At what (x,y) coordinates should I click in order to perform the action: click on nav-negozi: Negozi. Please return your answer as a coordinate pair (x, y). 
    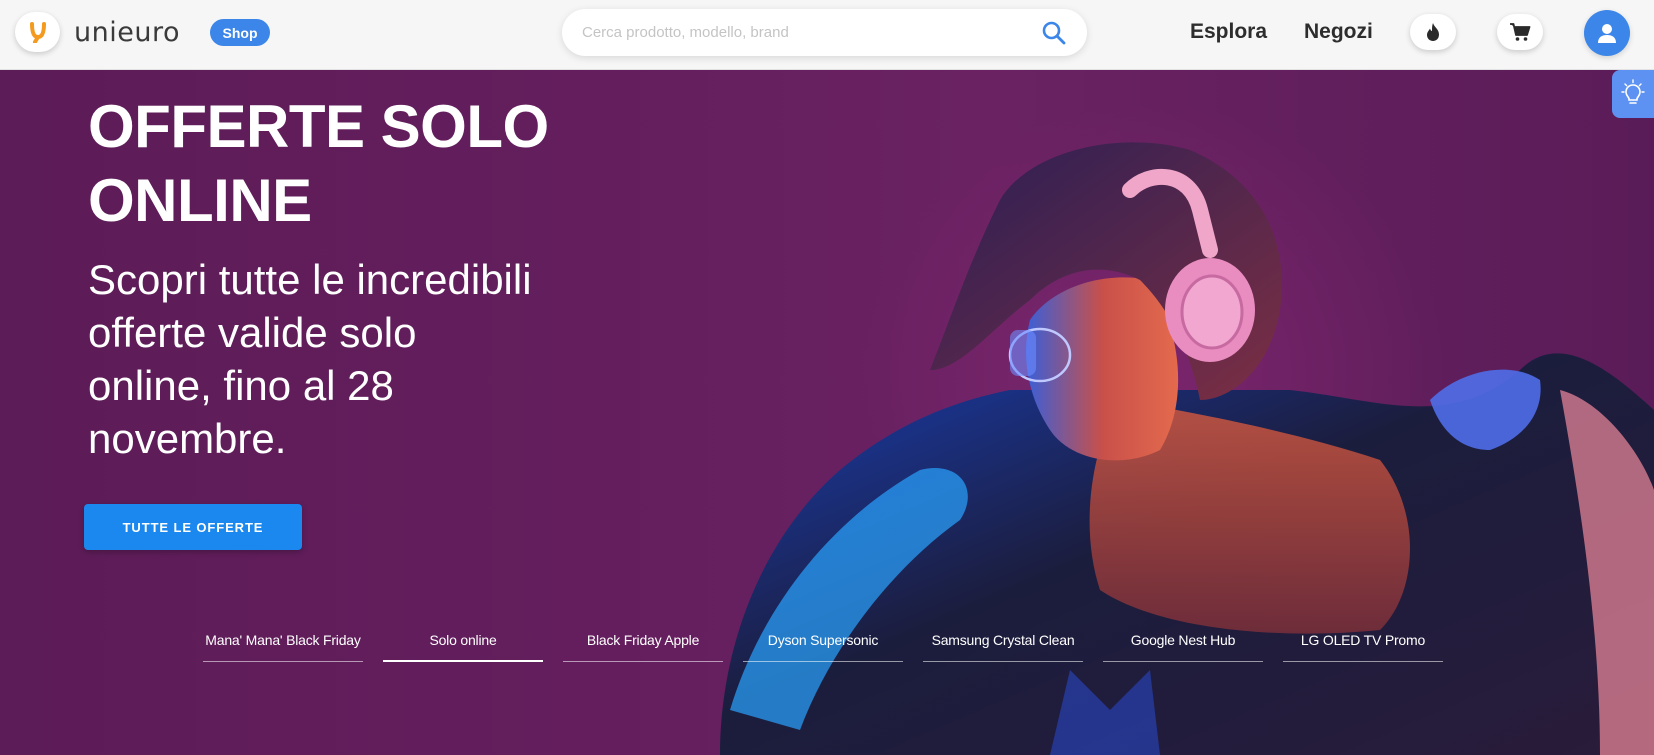
    Looking at the image, I should click on (1338, 32).